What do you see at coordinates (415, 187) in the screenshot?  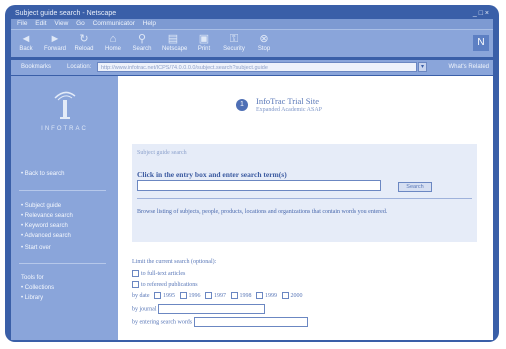 I see `search-submit-button: Search` at bounding box center [415, 187].